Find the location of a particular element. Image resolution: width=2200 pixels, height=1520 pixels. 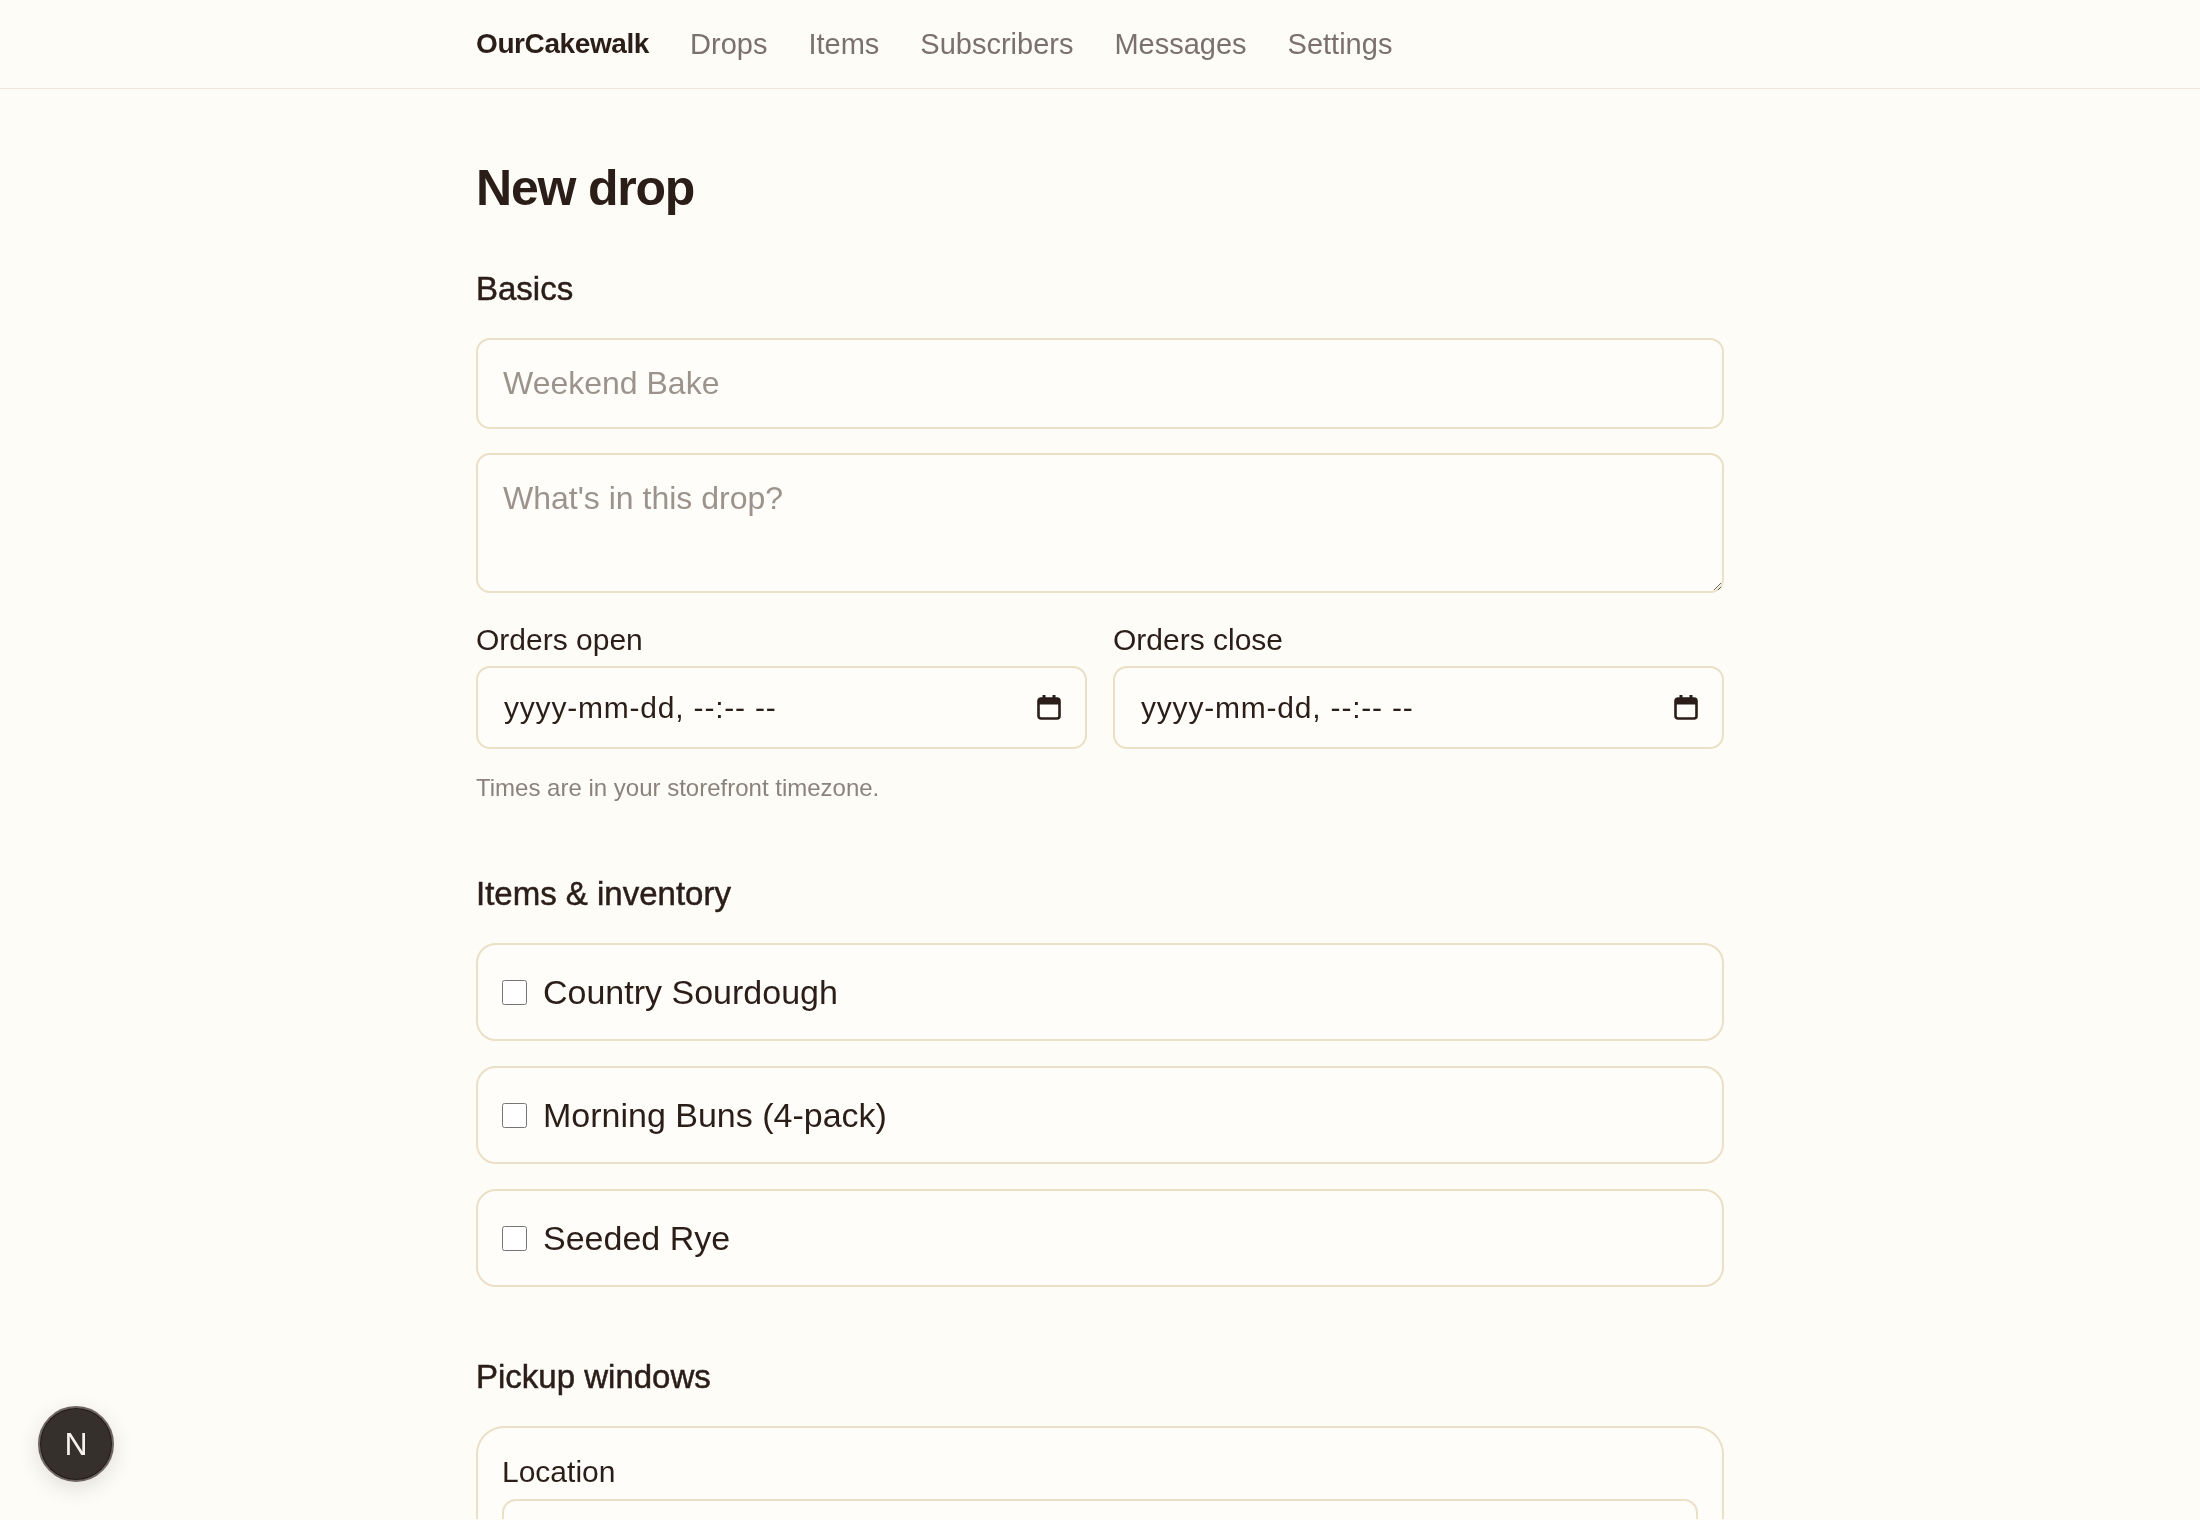

nav-link: Settings is located at coordinates (1340, 44).